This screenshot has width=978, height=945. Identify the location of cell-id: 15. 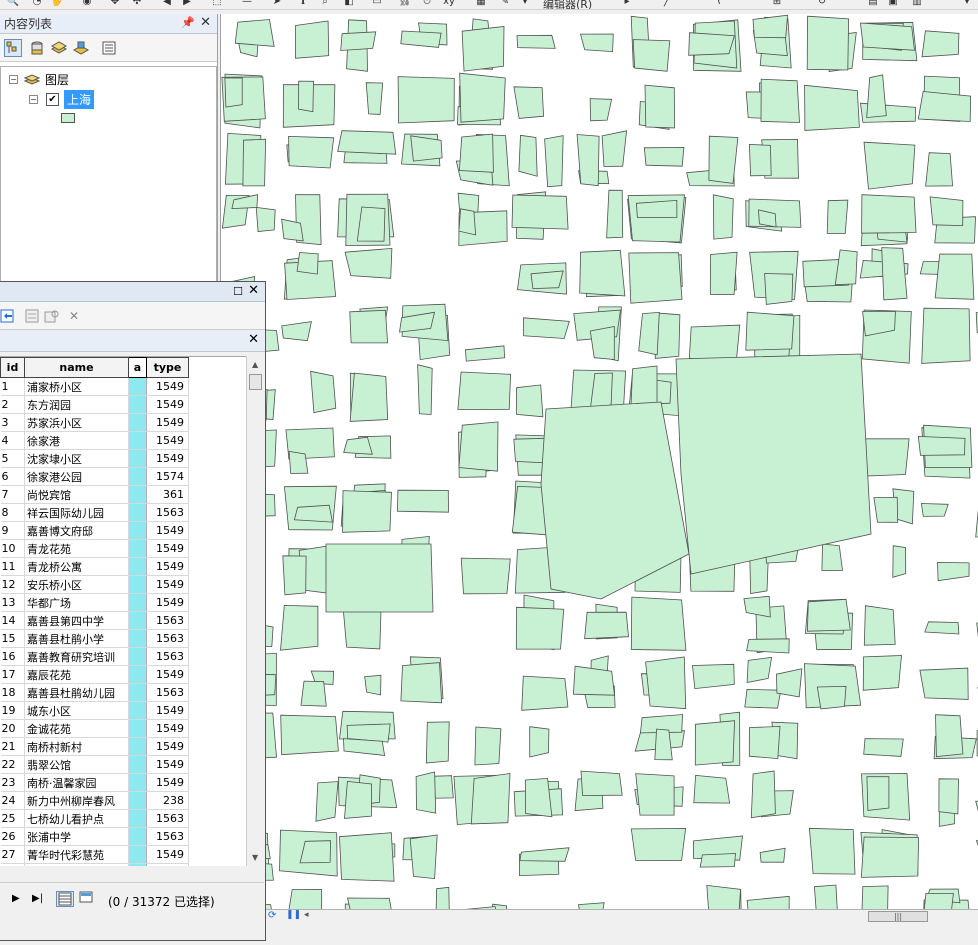
(12, 638).